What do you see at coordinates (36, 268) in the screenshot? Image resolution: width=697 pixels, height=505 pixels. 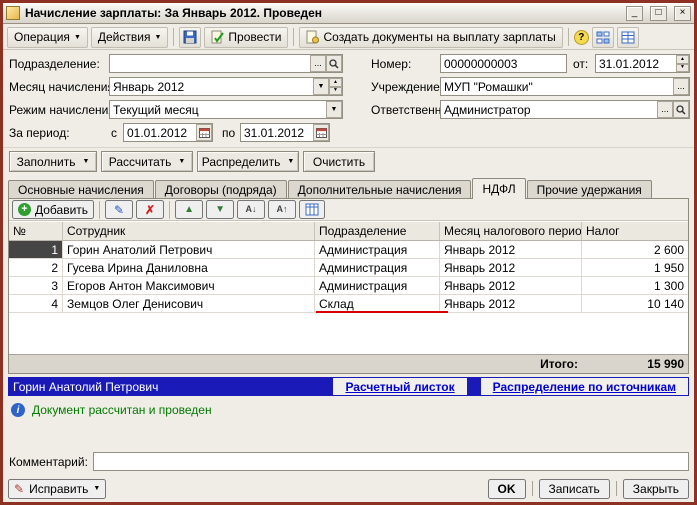 I see `row-num-cell: 2` at bounding box center [36, 268].